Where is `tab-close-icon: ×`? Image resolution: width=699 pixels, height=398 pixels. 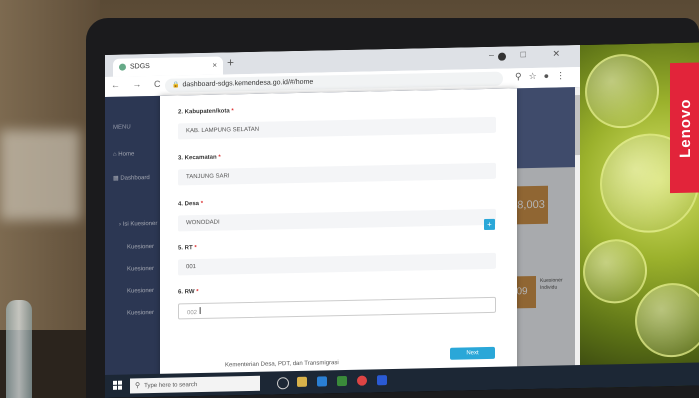 tab-close-icon: × is located at coordinates (214, 66).